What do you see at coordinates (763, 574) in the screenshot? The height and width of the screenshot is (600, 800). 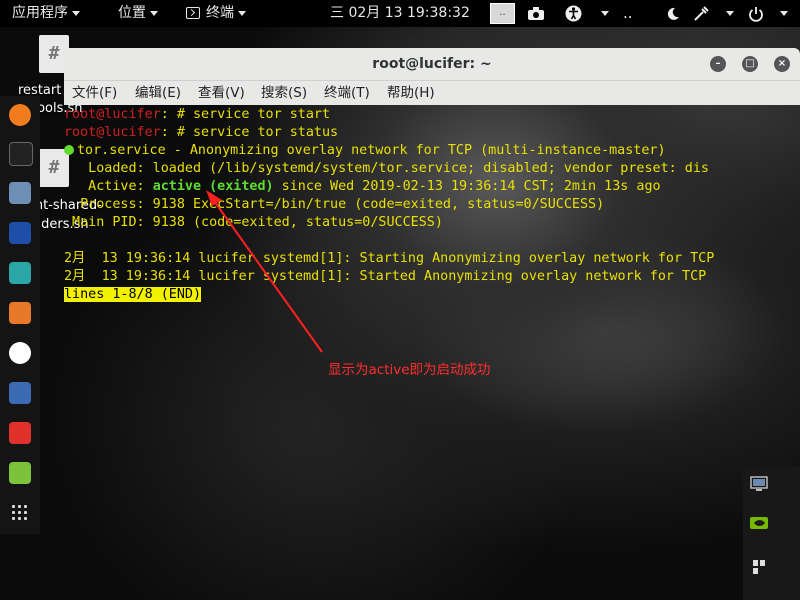 I see `workspace-icon` at bounding box center [763, 574].